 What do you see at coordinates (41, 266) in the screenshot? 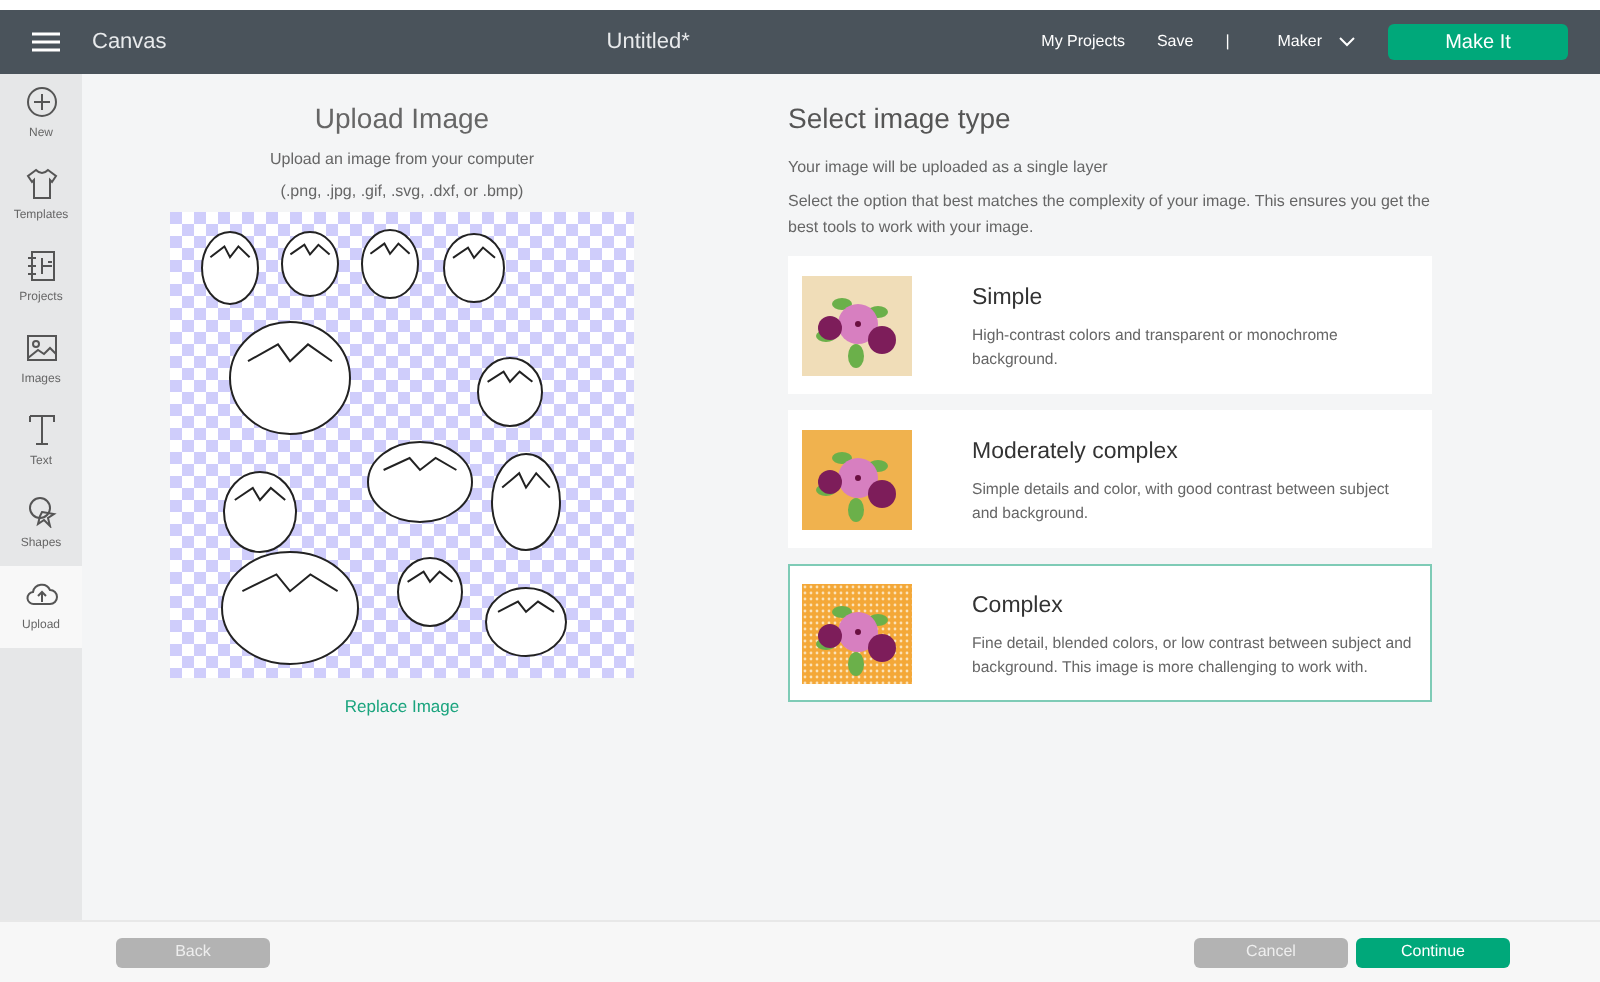
I see `notebook-icon` at bounding box center [41, 266].